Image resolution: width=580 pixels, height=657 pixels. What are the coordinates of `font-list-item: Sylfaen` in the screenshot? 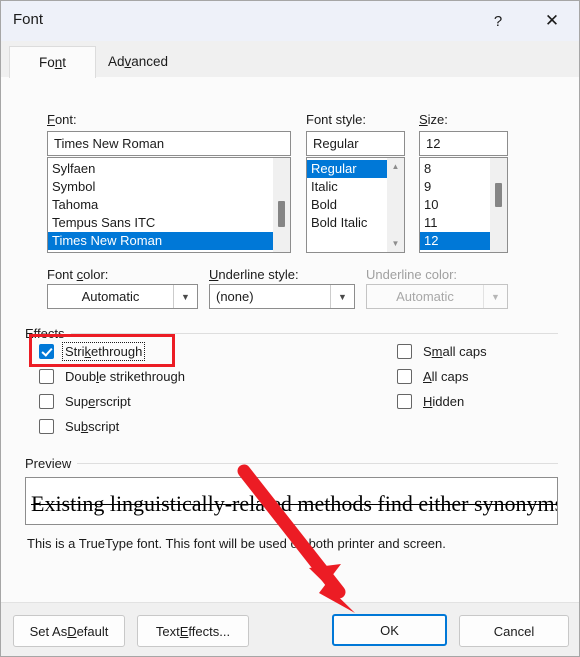 It's located at (160, 169).